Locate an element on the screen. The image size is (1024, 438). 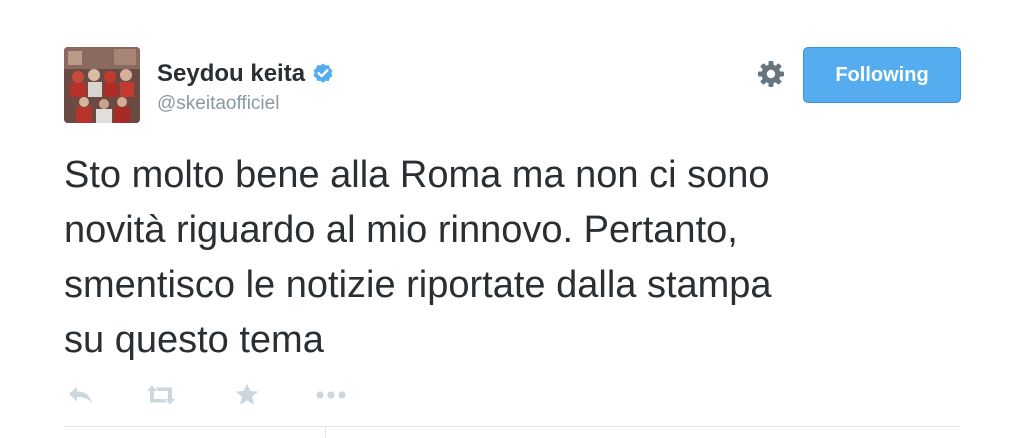
author-avatar is located at coordinates (102, 85).